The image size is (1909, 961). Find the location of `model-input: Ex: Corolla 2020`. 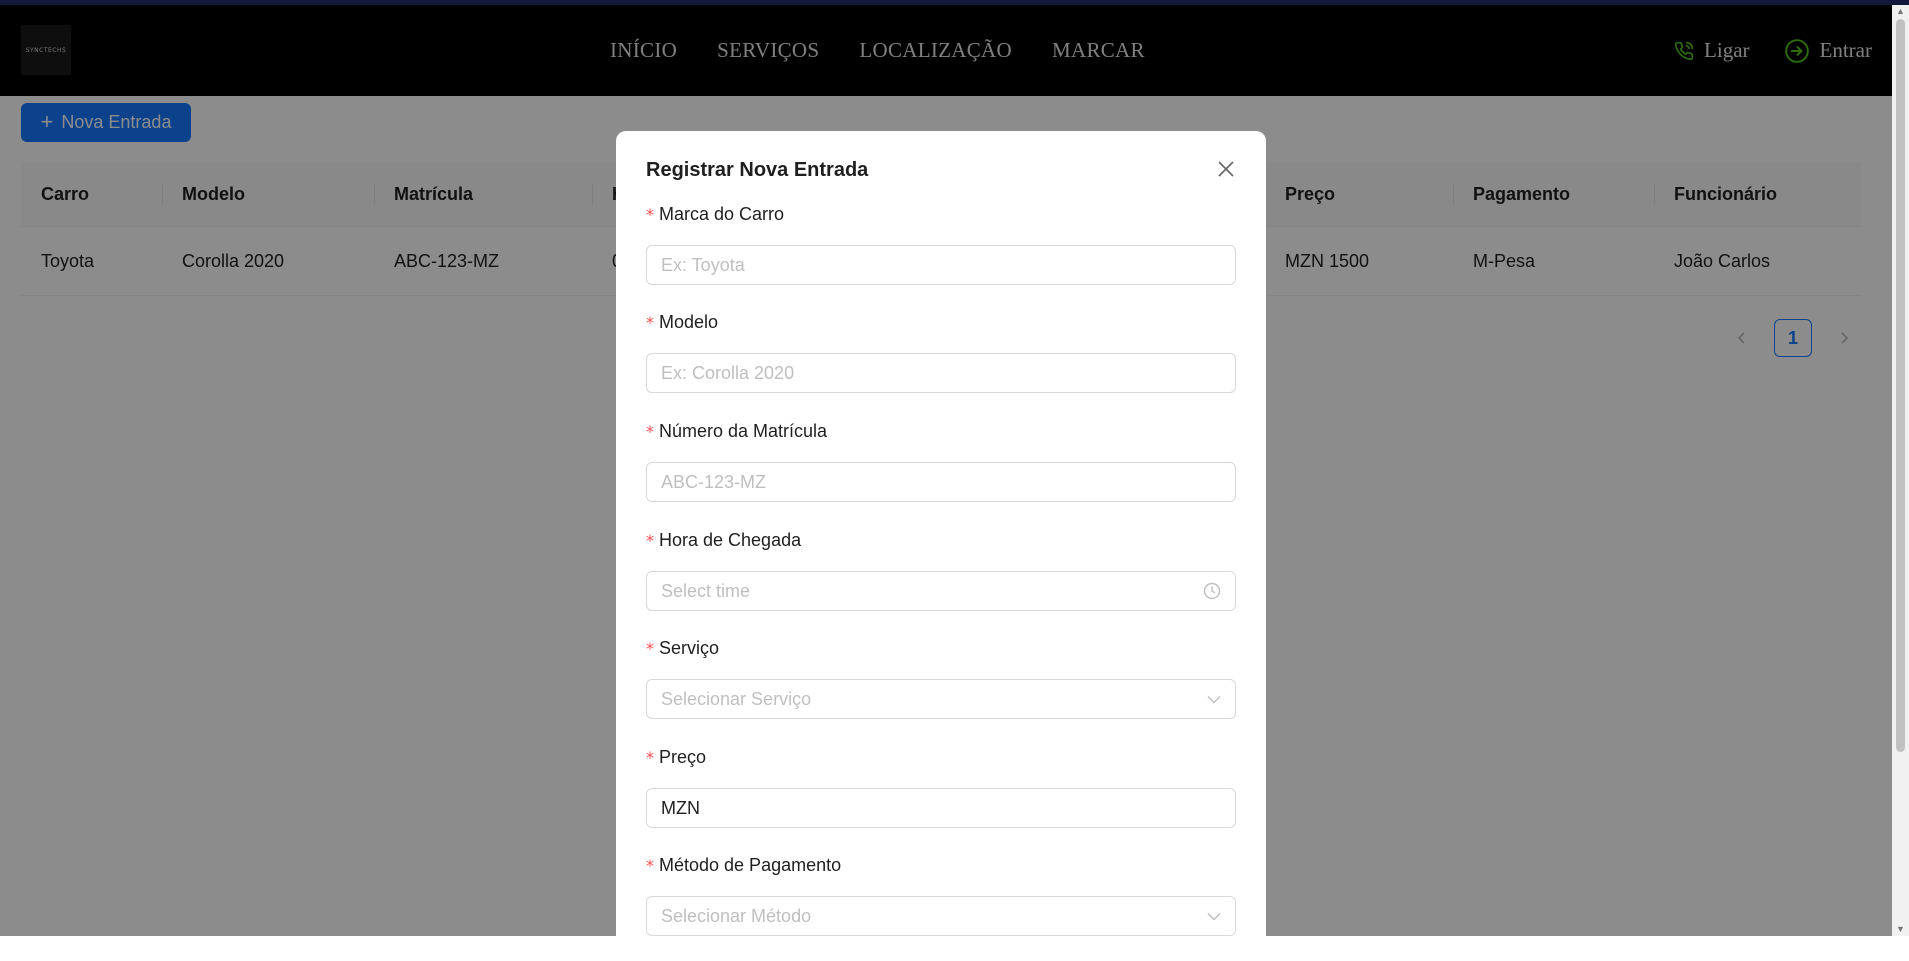

model-input: Ex: Corolla 2020 is located at coordinates (941, 373).